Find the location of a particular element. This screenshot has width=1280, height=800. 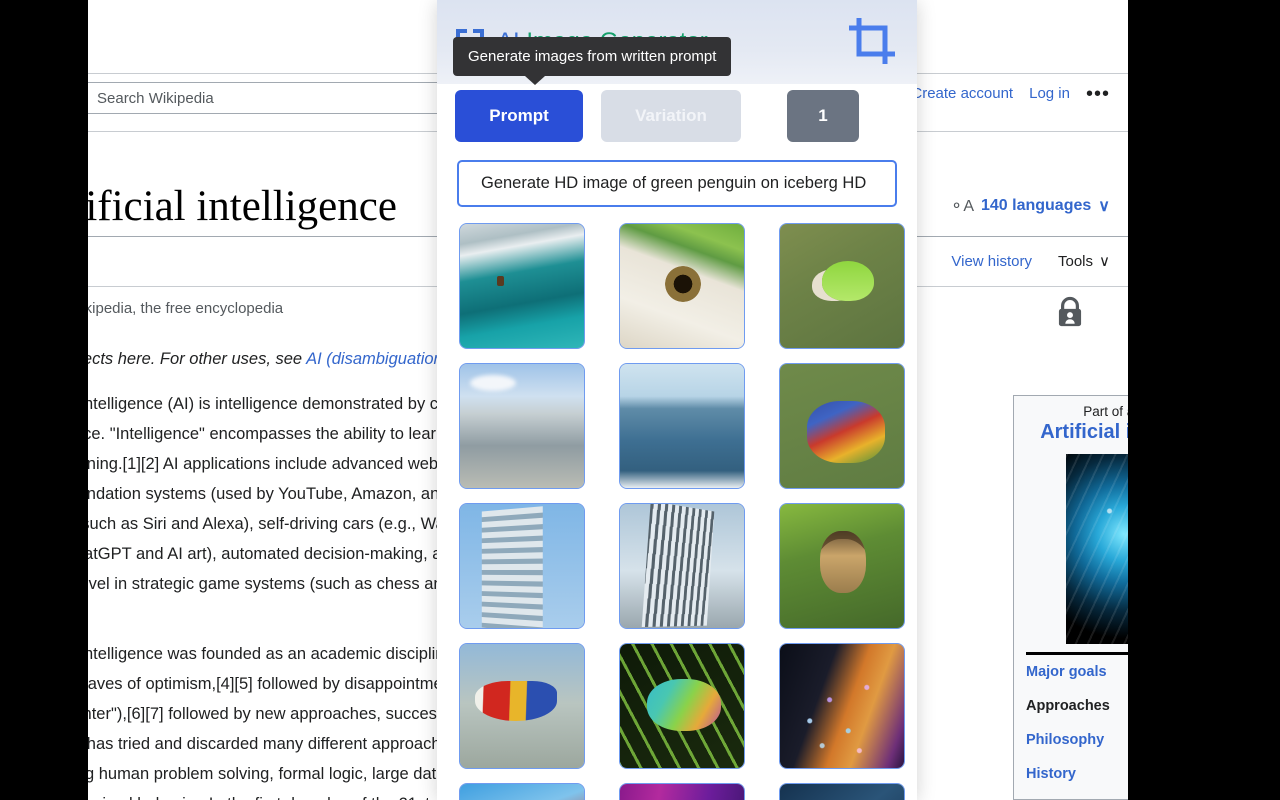

infobox-row-label: Major goals is located at coordinates (1066, 672).